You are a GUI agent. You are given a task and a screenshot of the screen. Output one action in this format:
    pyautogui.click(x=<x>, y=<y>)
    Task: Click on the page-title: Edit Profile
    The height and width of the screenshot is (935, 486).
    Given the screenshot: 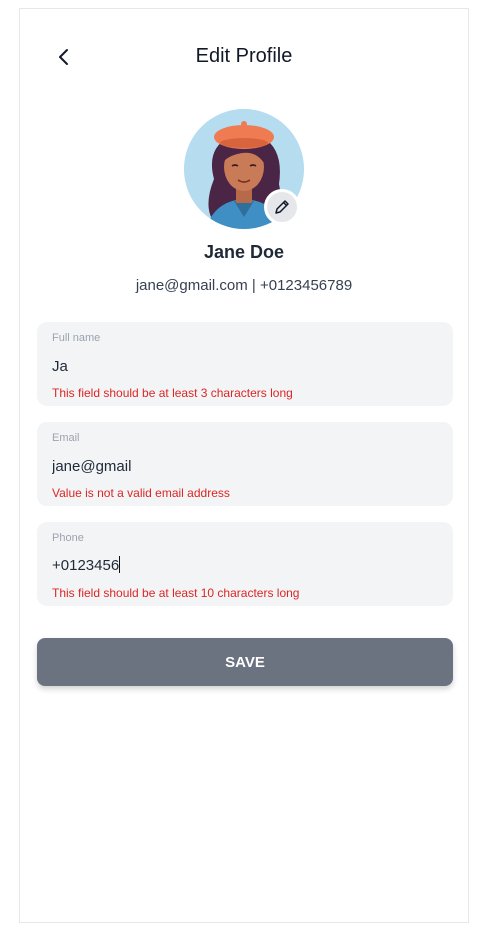 What is the action you would take?
    pyautogui.click(x=244, y=56)
    